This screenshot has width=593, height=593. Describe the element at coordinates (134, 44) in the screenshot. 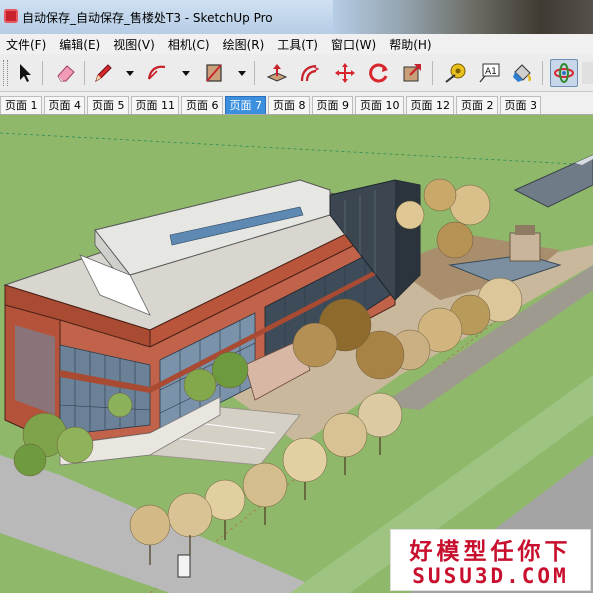

I see `menu-view: 视图(V)` at that location.